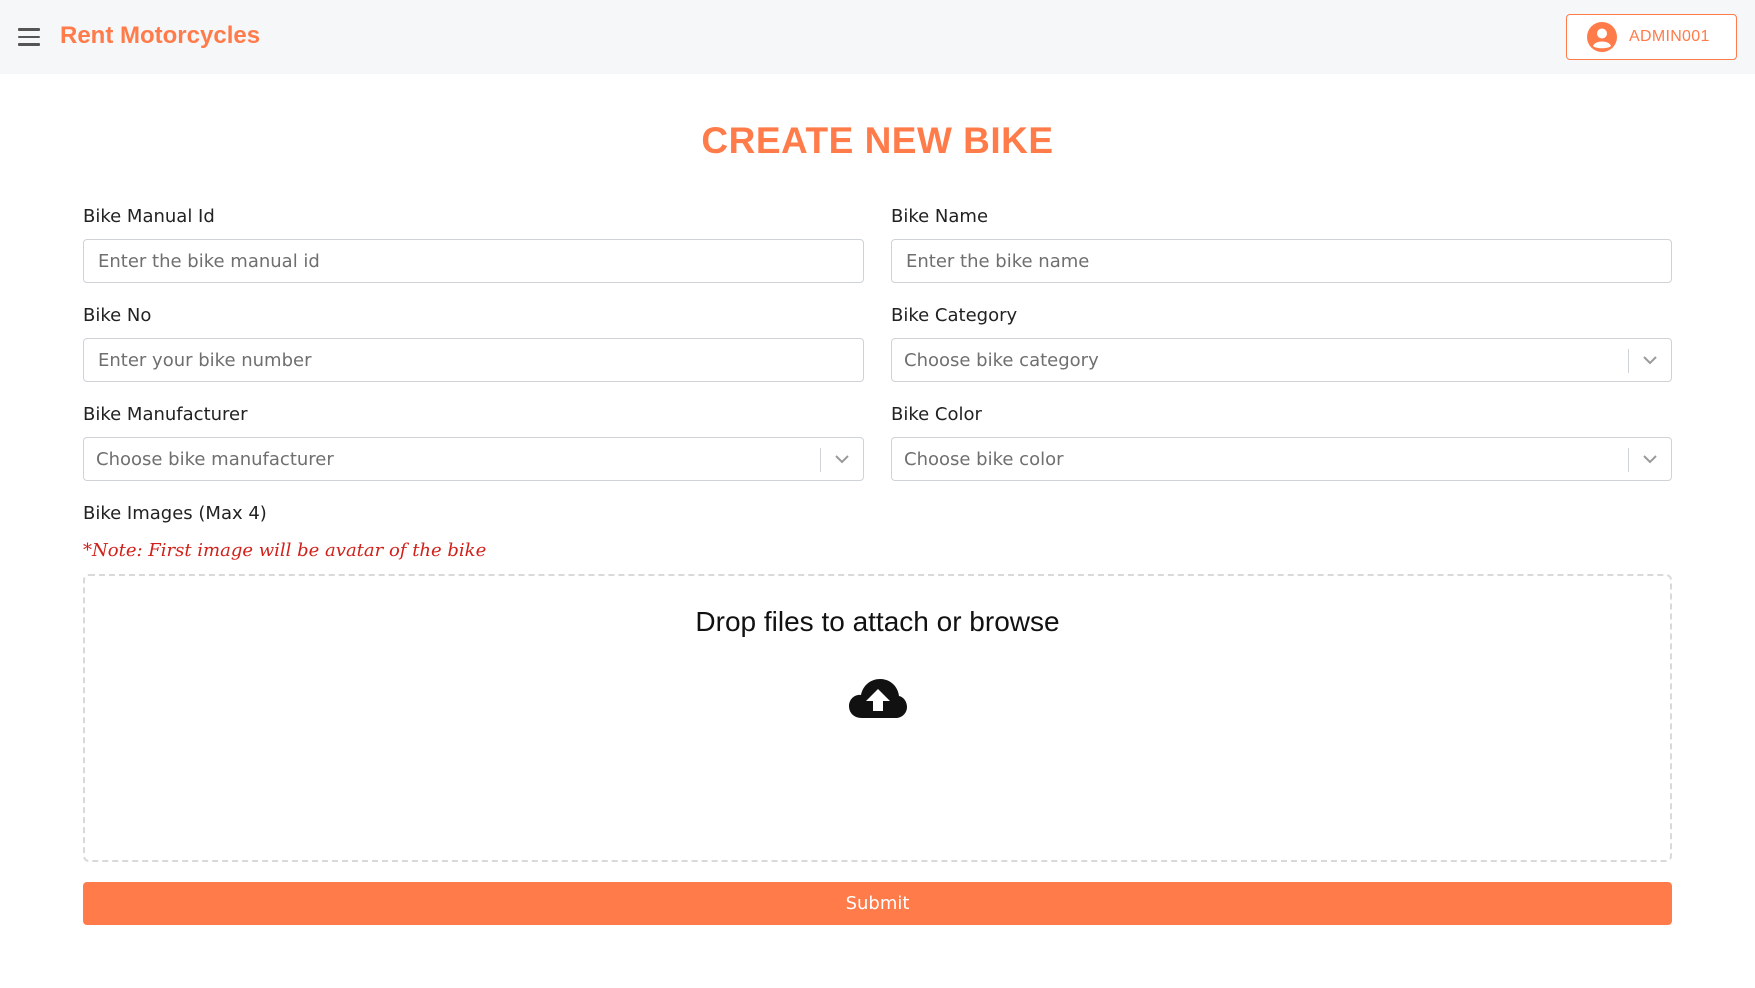 This screenshot has height=988, width=1755. Describe the element at coordinates (936, 414) in the screenshot. I see `bike-color-label: Bike Color` at that location.